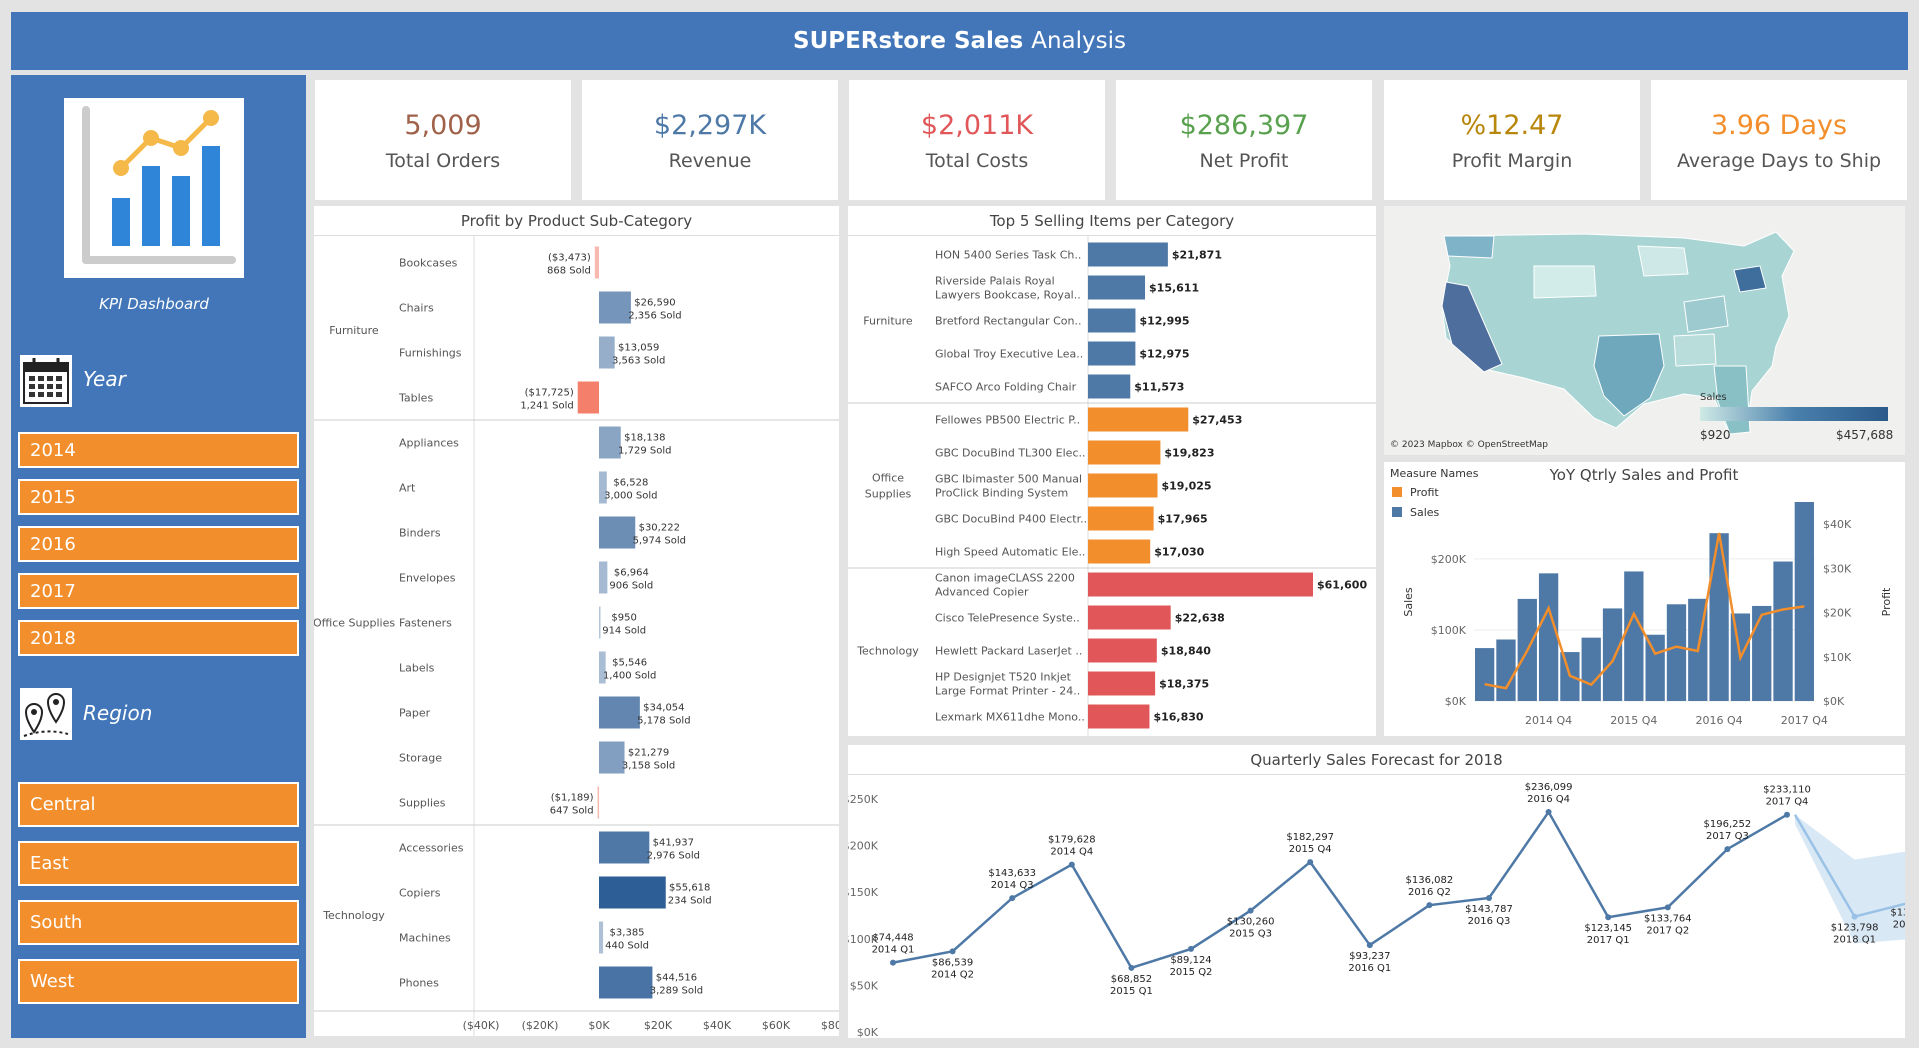 This screenshot has width=1919, height=1048. What do you see at coordinates (1489, 921) in the screenshot?
I see `point-quarter-label: 2016 Q3` at bounding box center [1489, 921].